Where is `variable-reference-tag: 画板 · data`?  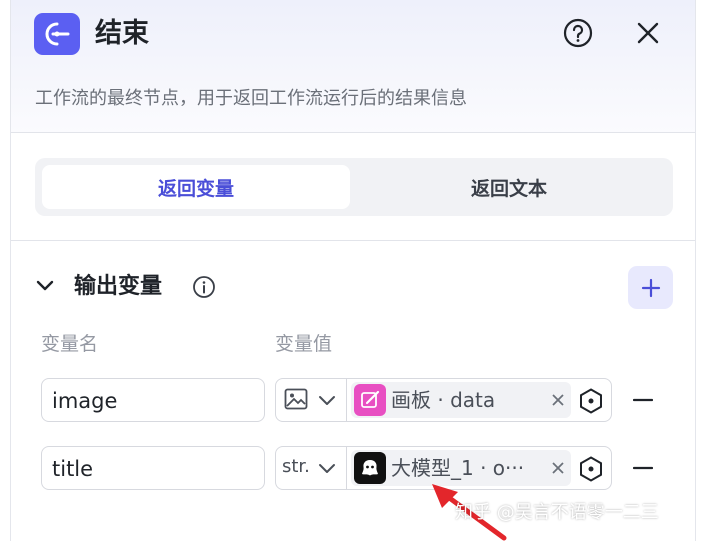 variable-reference-tag: 画板 · data is located at coordinates (461, 400).